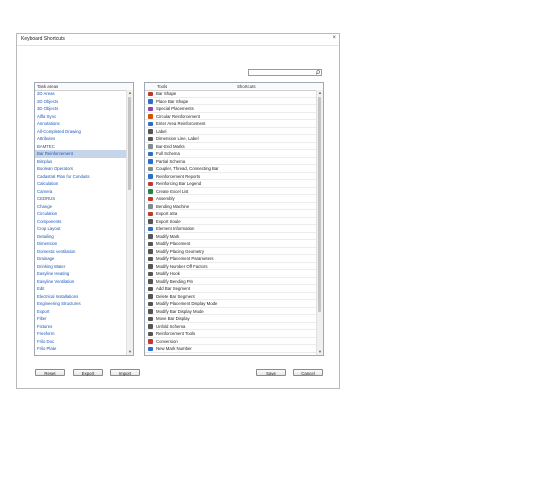  I want to click on task-area-item: Filter, so click(81, 319).